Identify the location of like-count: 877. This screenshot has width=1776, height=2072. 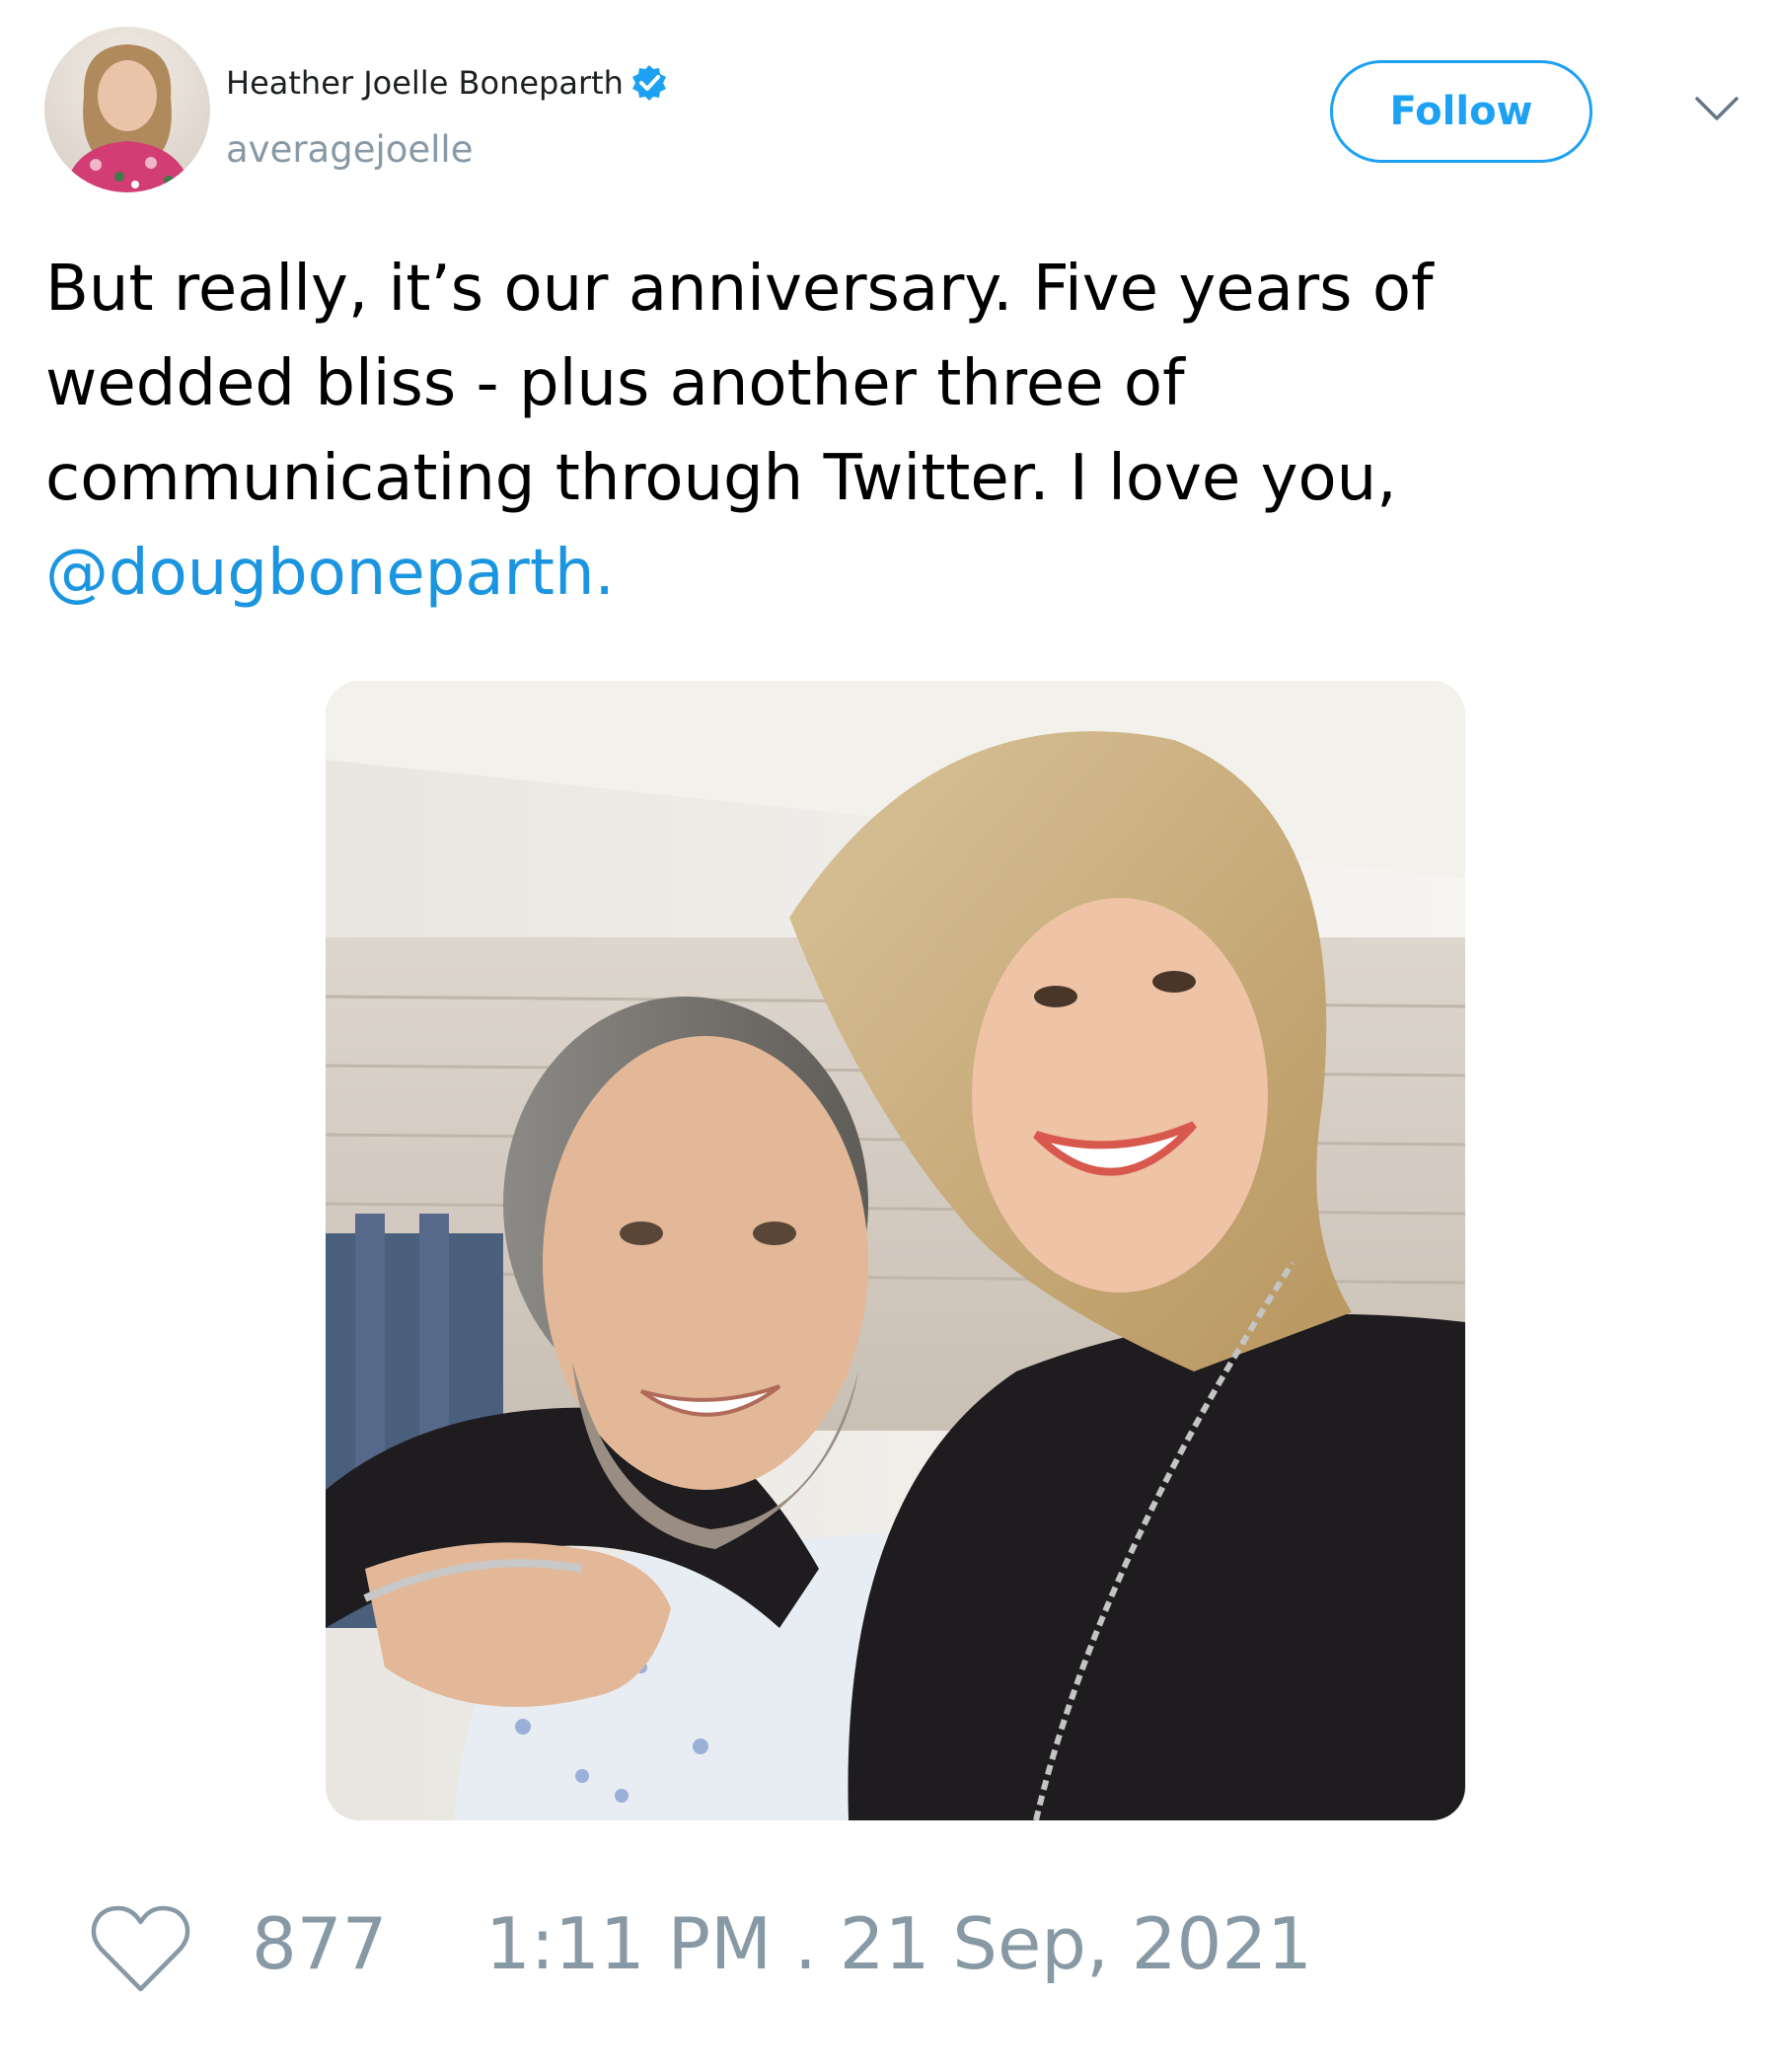
(320, 1944).